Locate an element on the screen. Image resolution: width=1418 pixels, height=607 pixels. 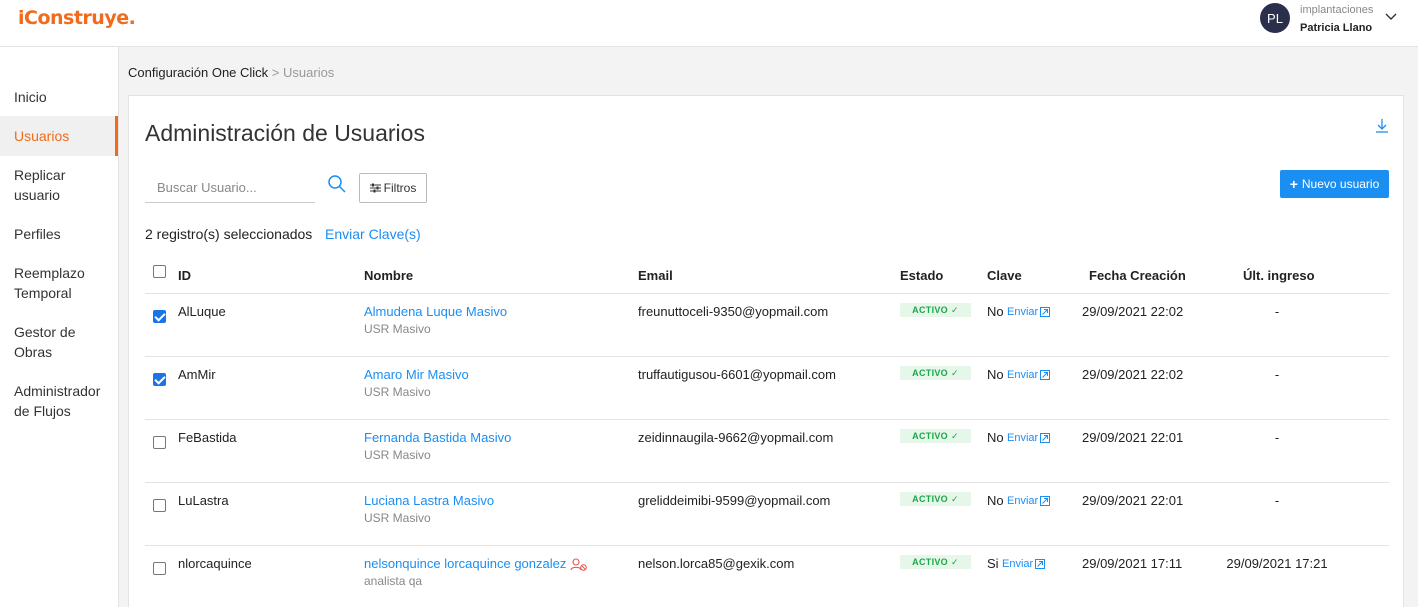
selected-text: registro(s) seleccionados is located at coordinates (232, 234).